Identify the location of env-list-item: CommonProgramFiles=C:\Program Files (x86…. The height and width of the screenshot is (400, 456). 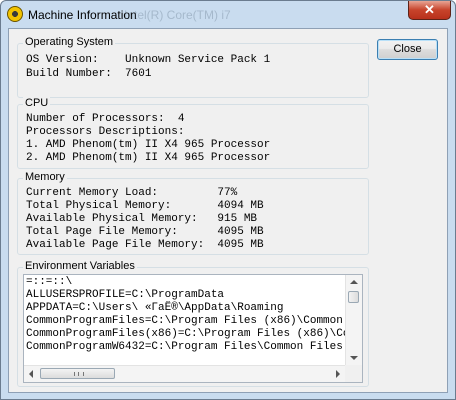
(194, 321).